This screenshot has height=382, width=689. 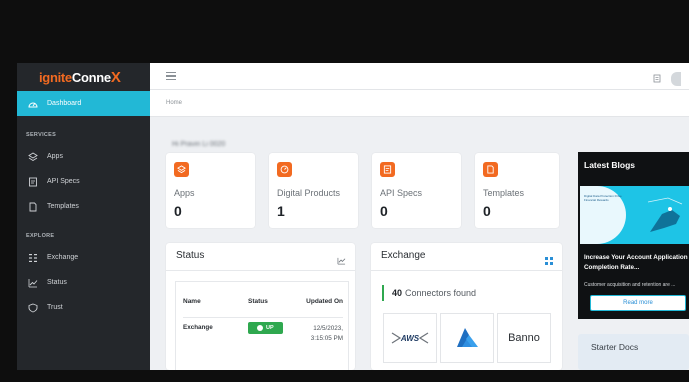 I want to click on notes-icon, so click(x=657, y=79).